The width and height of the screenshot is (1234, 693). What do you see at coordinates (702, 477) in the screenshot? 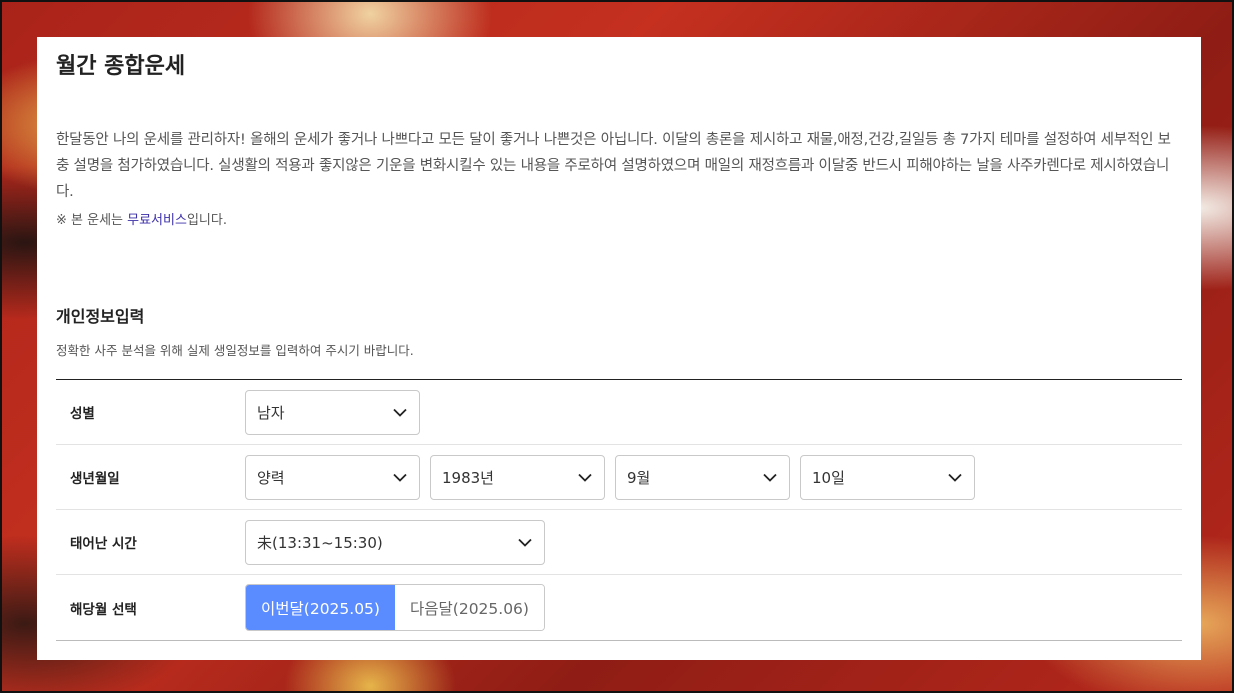
I see `birth-month-select: 9월` at bounding box center [702, 477].